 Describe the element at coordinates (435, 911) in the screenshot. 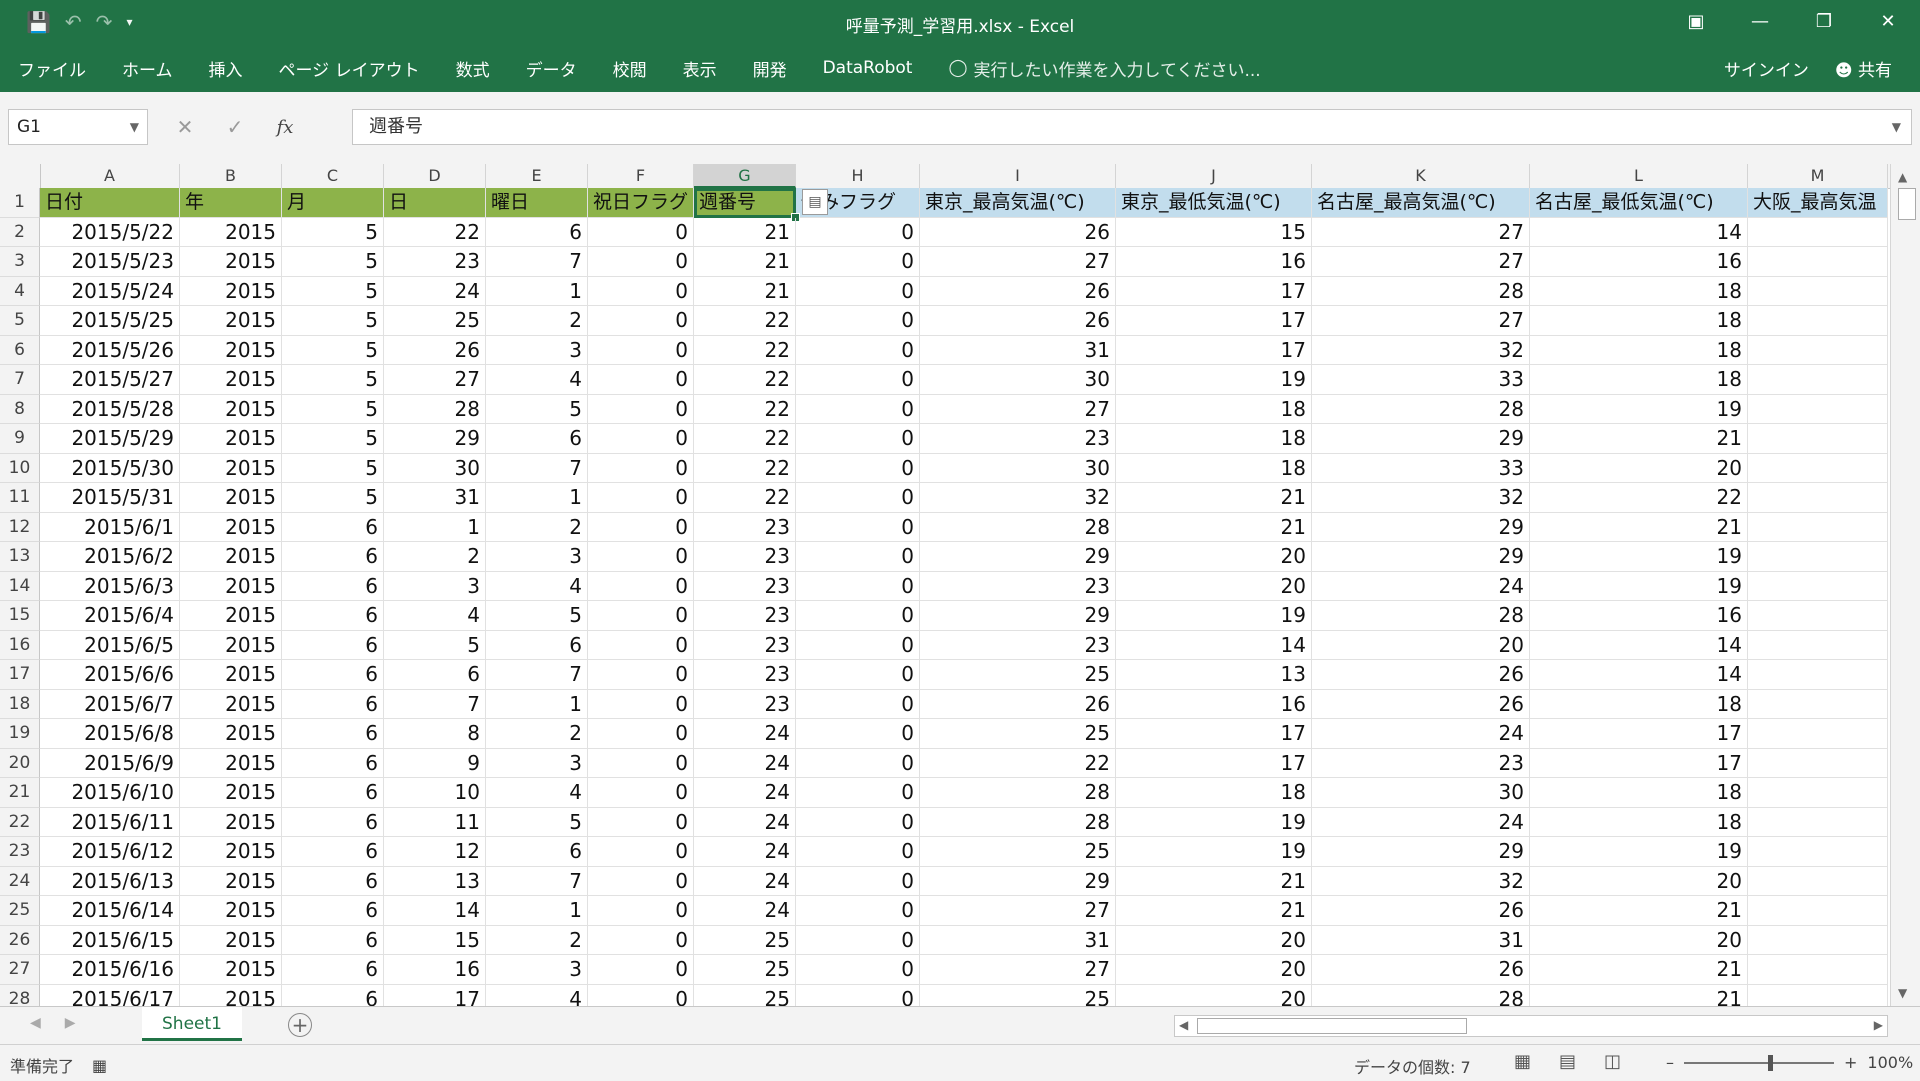

I see `grid-cell: 14` at that location.